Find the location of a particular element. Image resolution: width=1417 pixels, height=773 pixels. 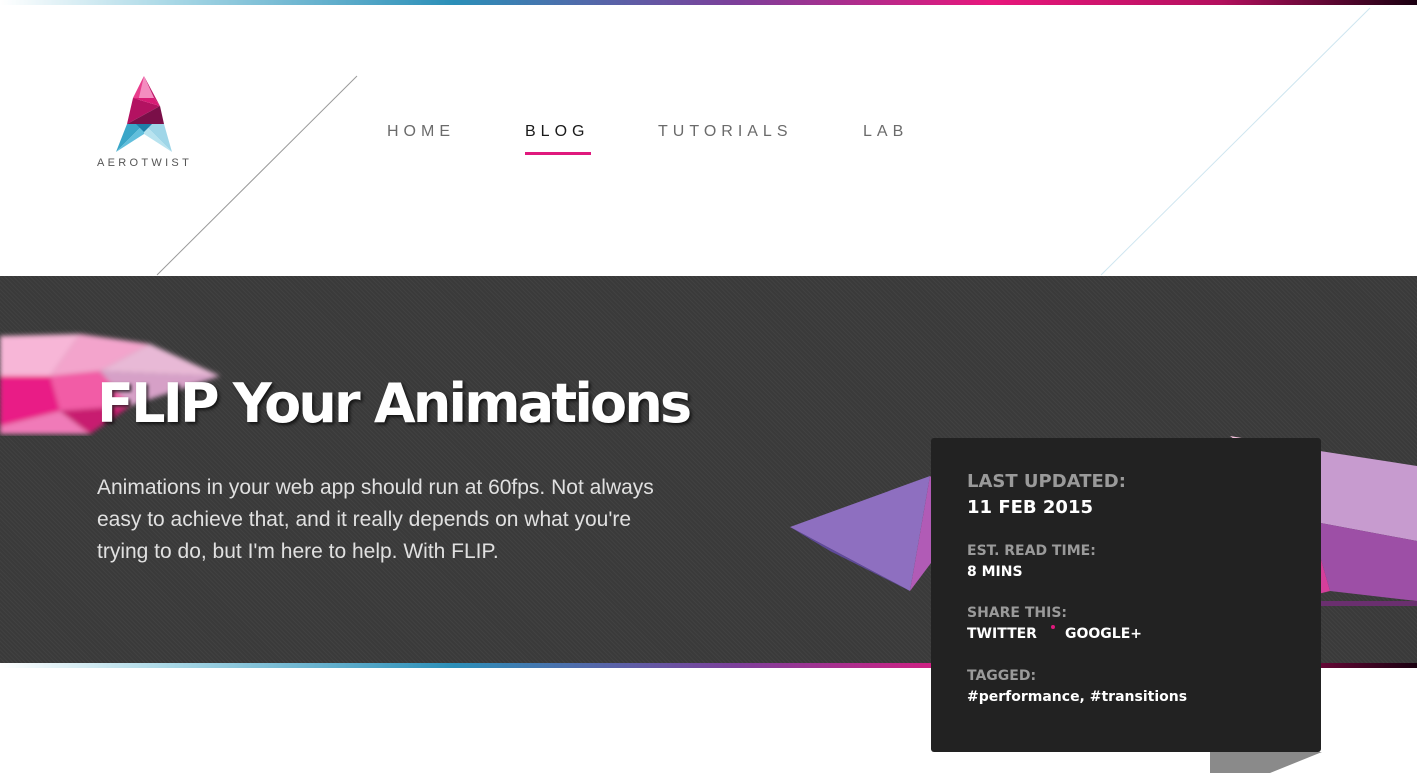

logo-wordmark: AEROTWIST is located at coordinates (145, 163).